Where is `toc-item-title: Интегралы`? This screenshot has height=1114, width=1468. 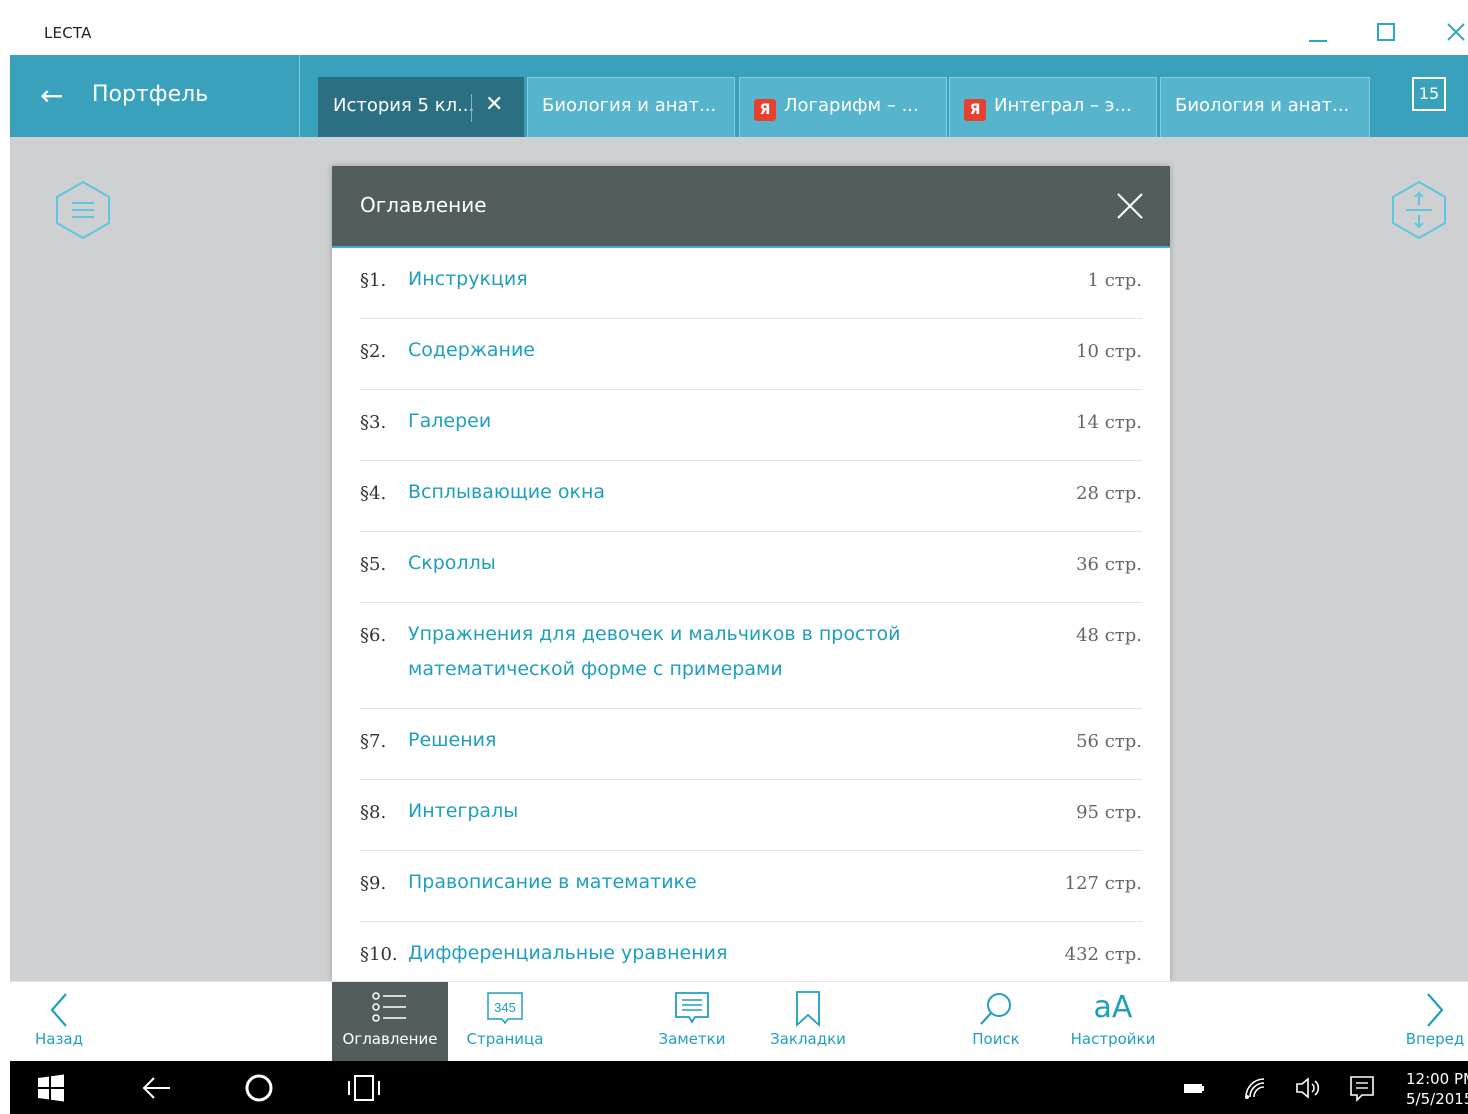
toc-item-title: Интегралы is located at coordinates (668, 811).